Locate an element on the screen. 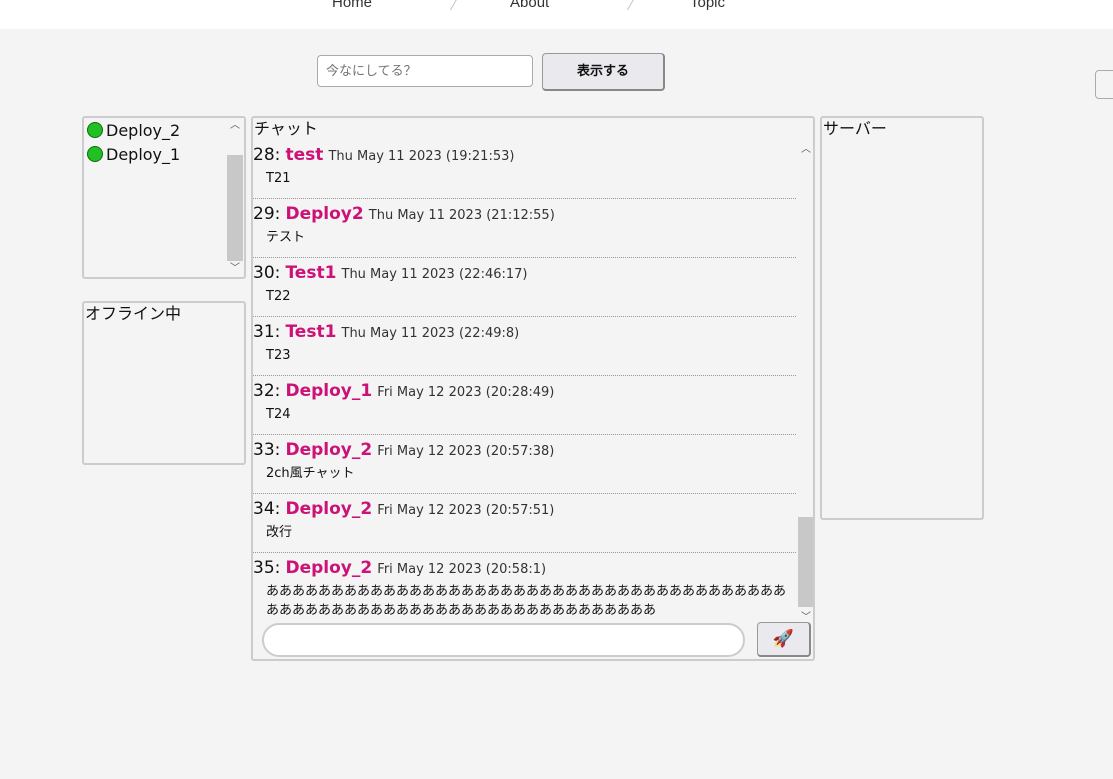  server-title: サーバー is located at coordinates (855, 128).